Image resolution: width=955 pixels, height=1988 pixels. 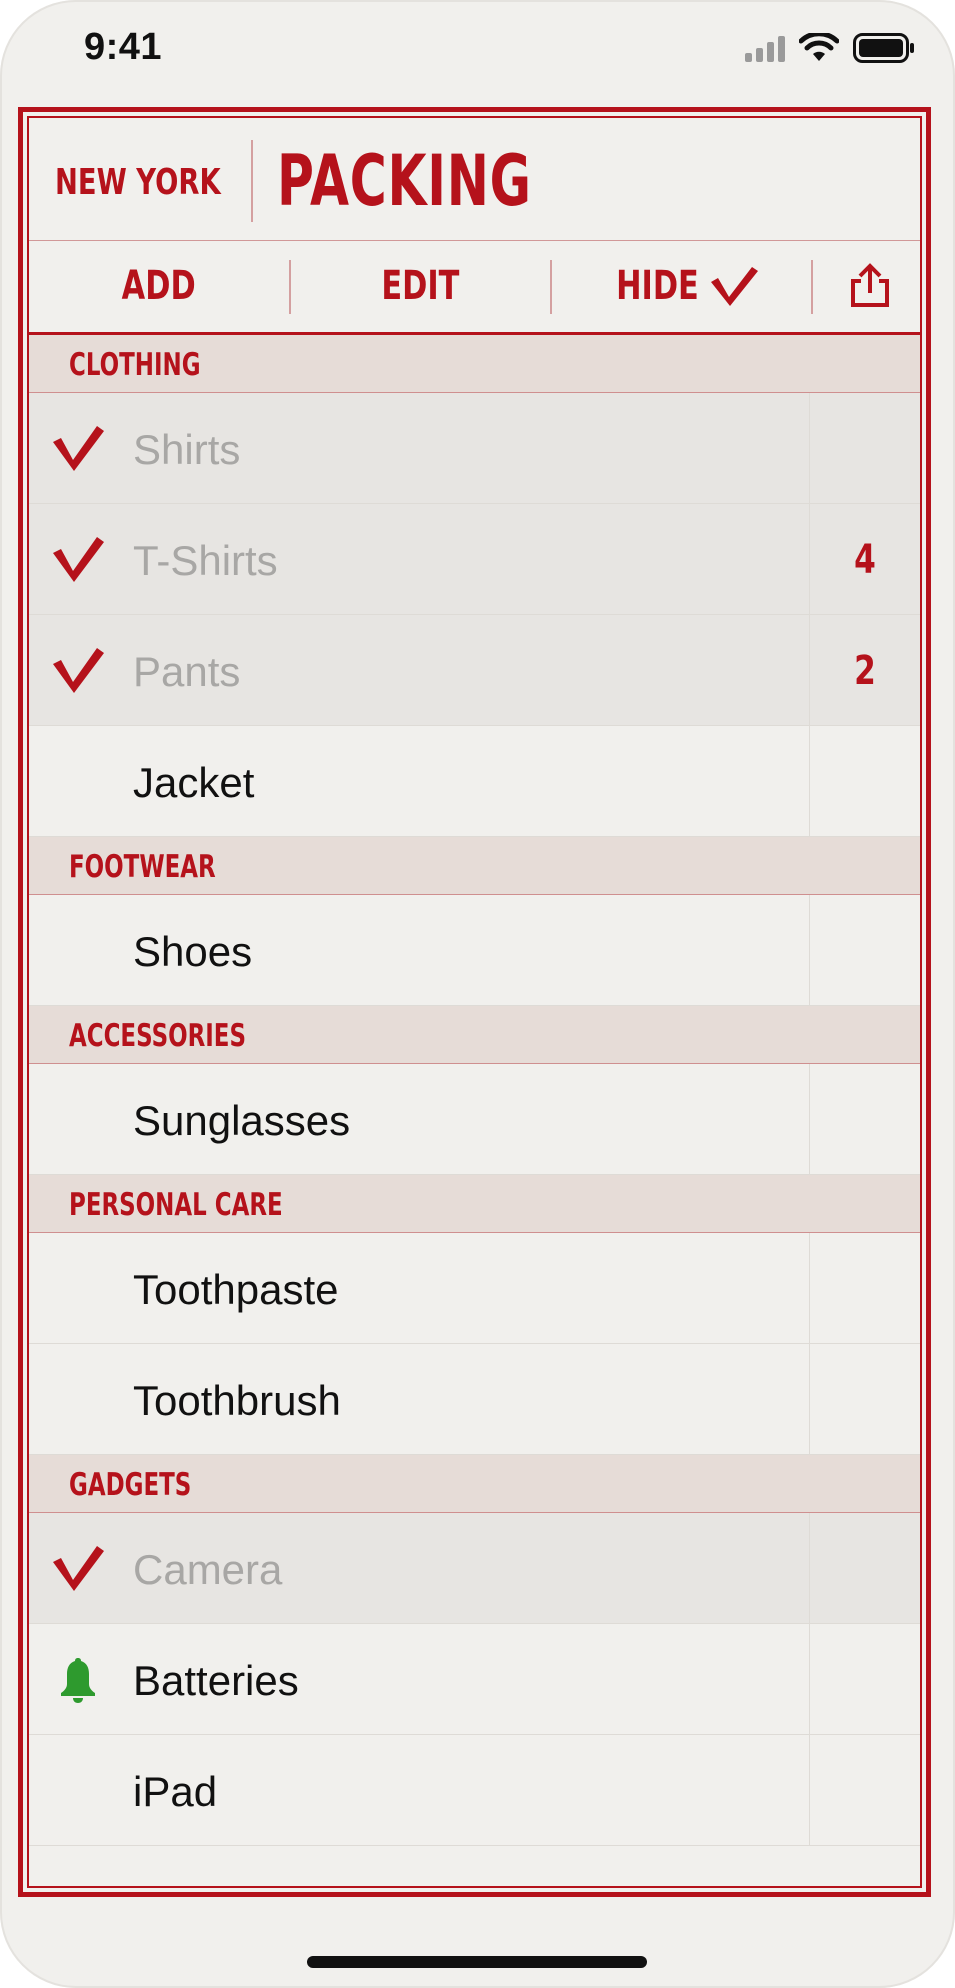 What do you see at coordinates (123, 47) in the screenshot?
I see `status-time: 9:41` at bounding box center [123, 47].